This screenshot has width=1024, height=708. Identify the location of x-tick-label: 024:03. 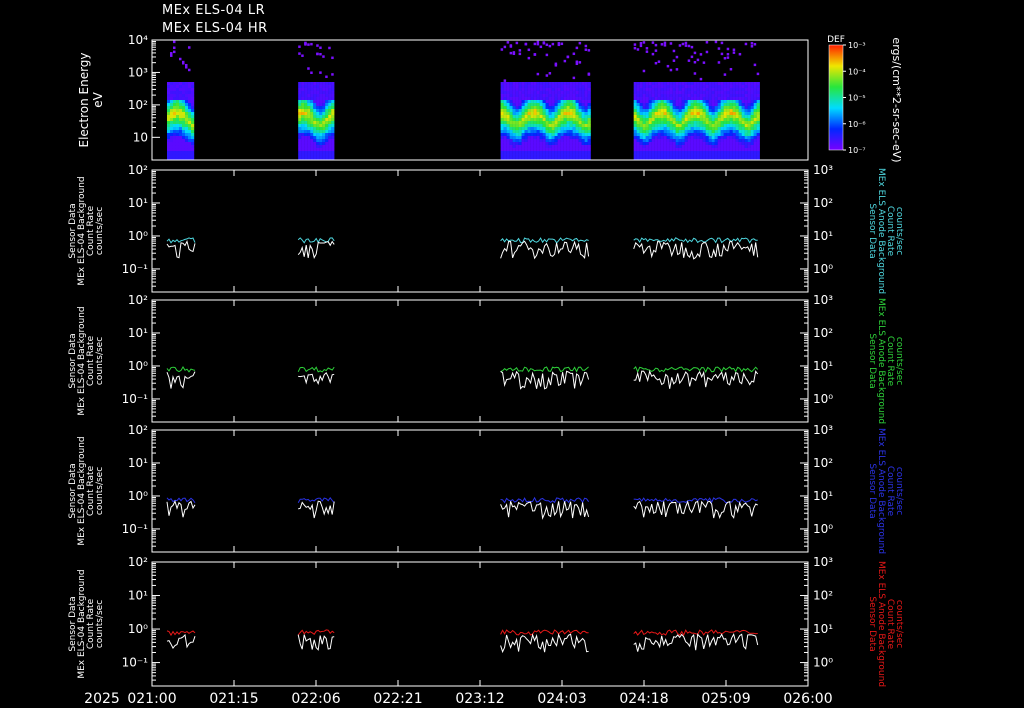
(561, 699).